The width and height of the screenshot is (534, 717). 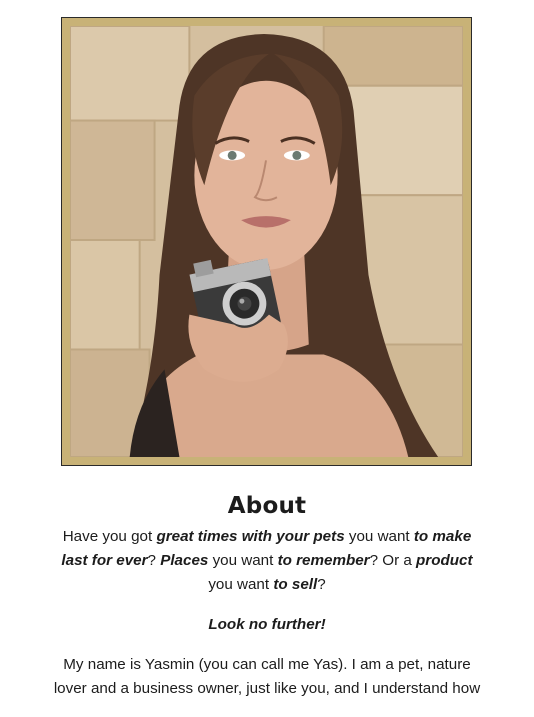 I want to click on intro-segment: to remember, so click(x=323, y=560).